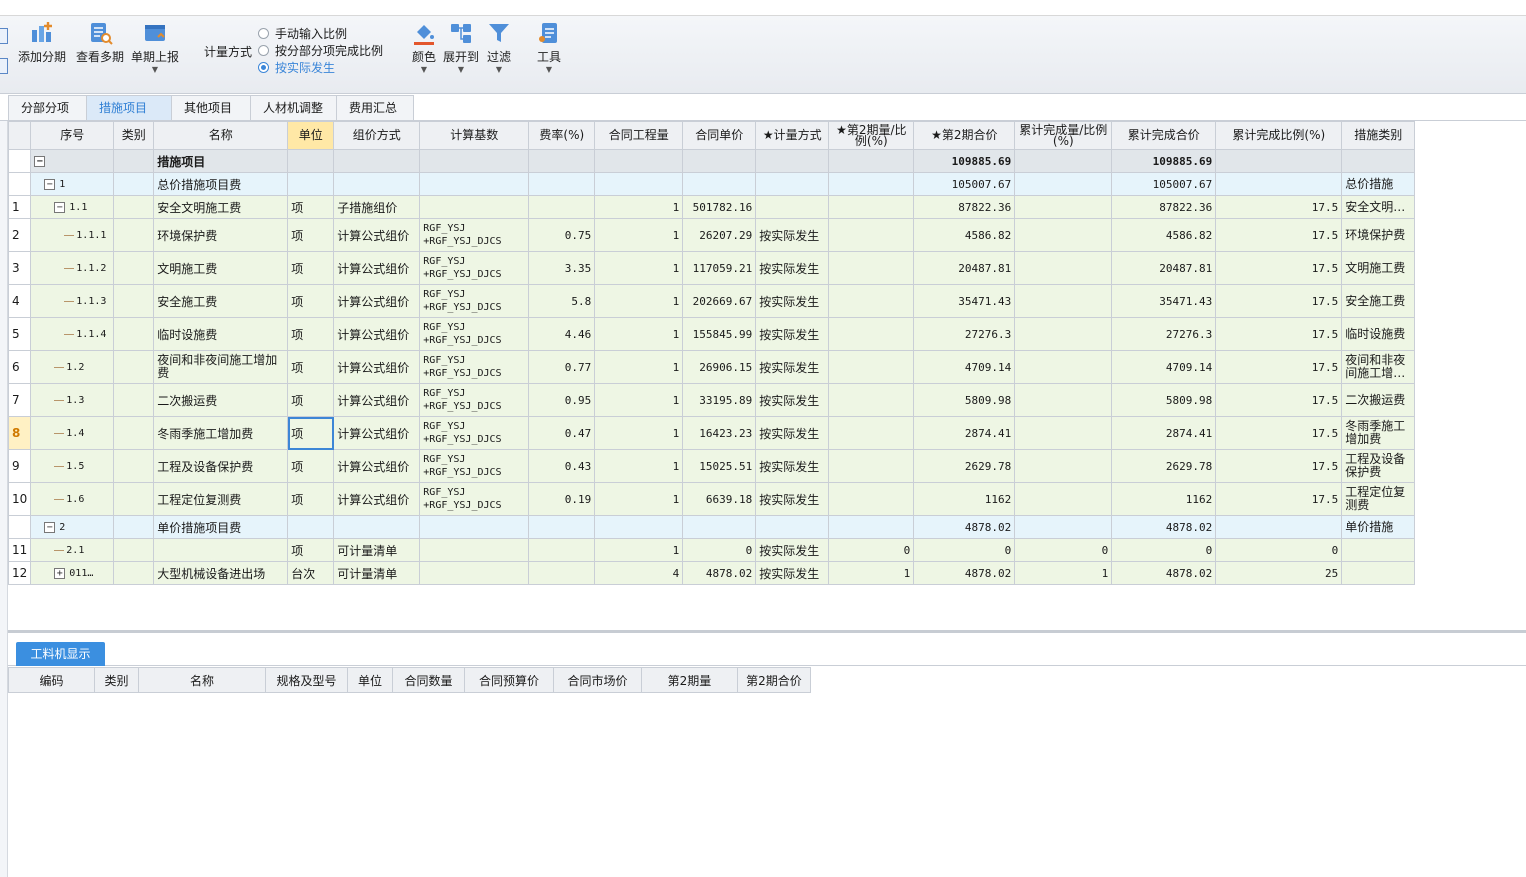  Describe the element at coordinates (1164, 499) in the screenshot. I see `cumulative-total-cell: 1162` at that location.